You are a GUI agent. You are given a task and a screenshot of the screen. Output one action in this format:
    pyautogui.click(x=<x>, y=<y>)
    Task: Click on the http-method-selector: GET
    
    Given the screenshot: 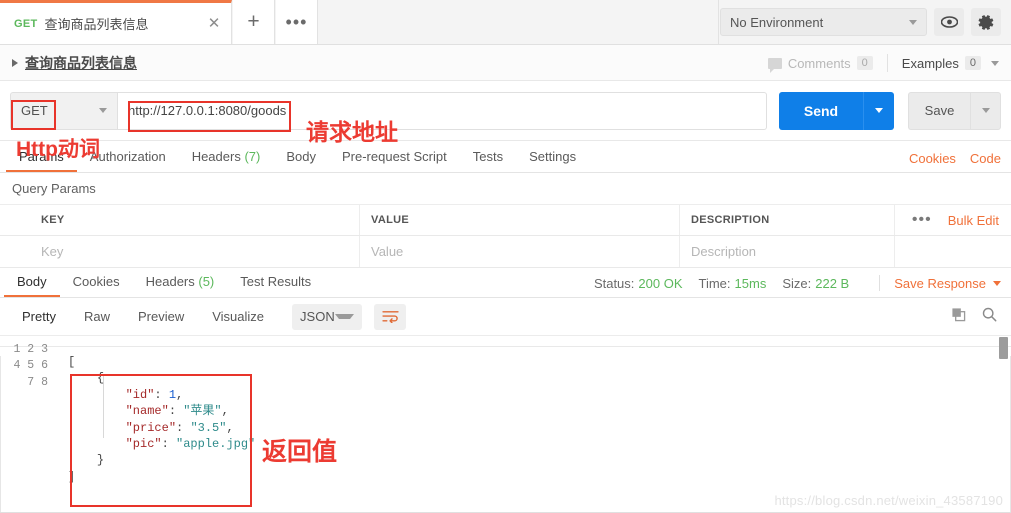 What is the action you would take?
    pyautogui.click(x=64, y=110)
    